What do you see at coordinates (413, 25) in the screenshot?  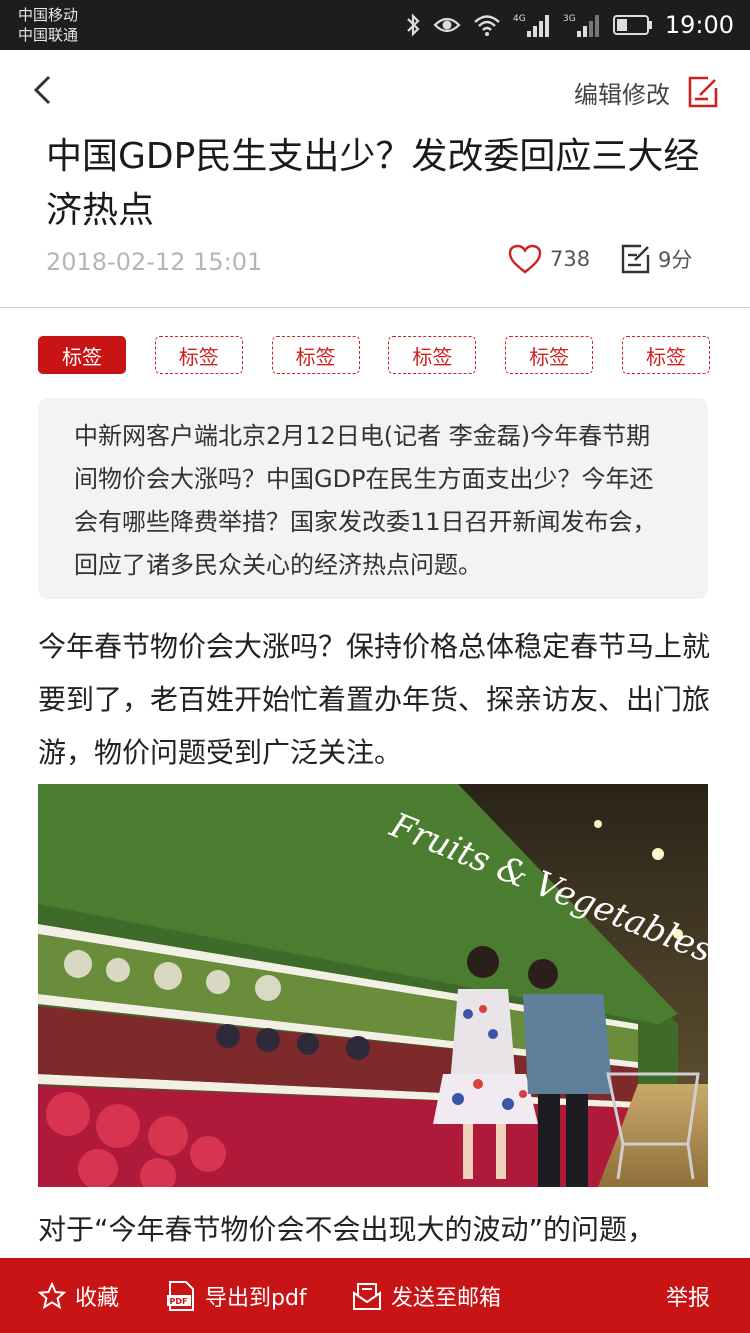 I see `bluetooth-icon` at bounding box center [413, 25].